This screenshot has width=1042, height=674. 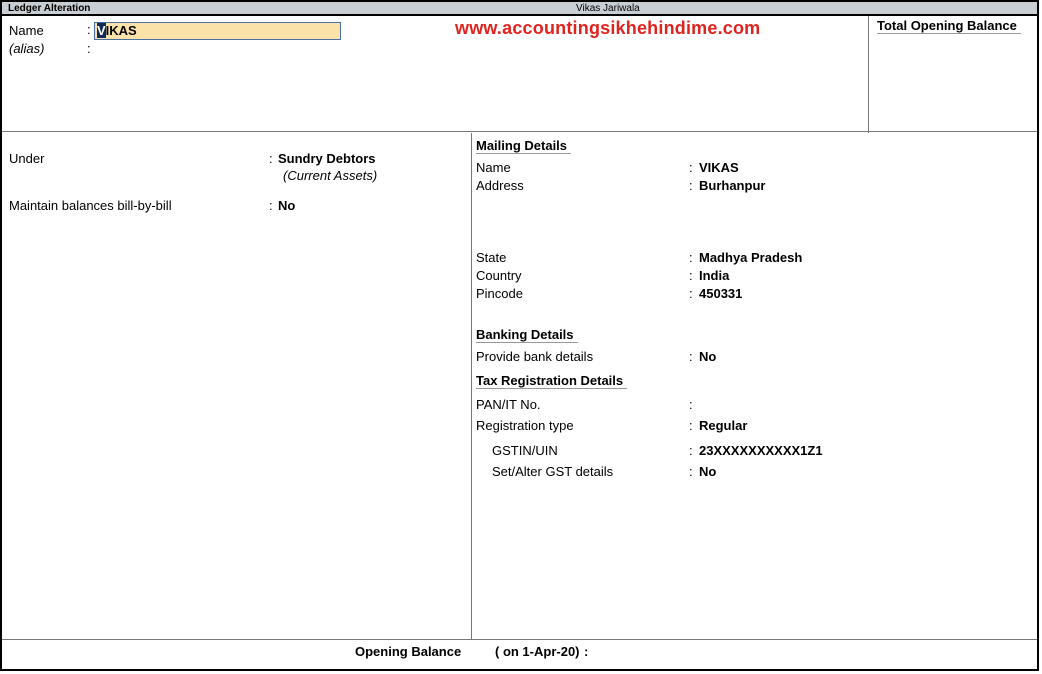 I want to click on country-label: Country, so click(x=499, y=275).